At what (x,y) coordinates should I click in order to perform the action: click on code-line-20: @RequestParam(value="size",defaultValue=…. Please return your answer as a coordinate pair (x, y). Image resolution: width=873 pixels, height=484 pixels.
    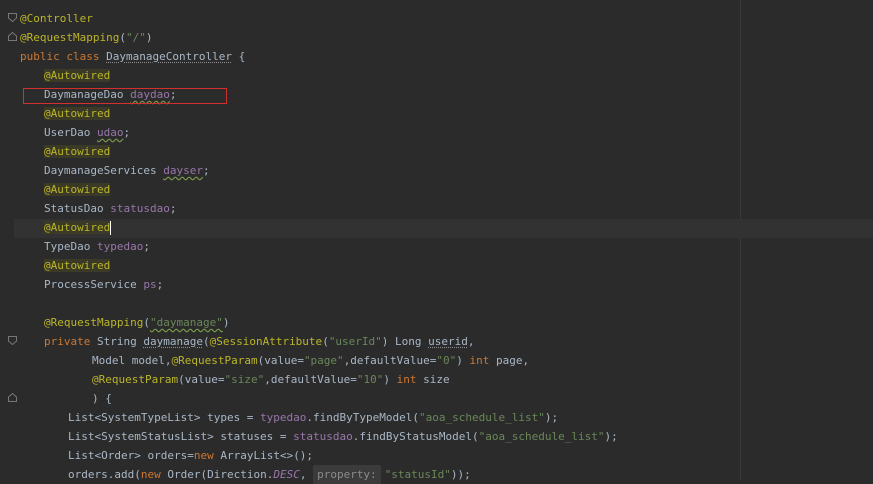
    Looking at the image, I should click on (271, 379).